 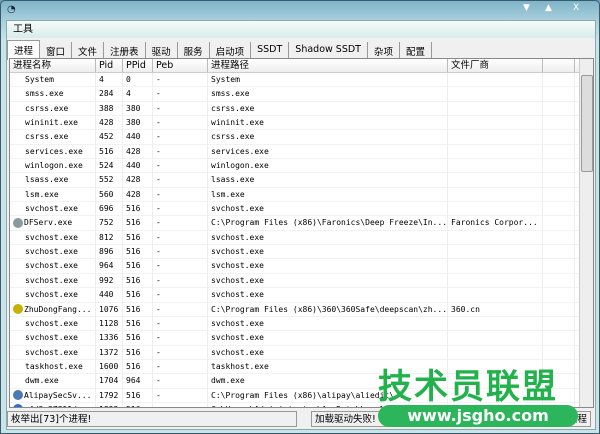 What do you see at coordinates (301, 324) in the screenshot?
I see `table-row: svchost.exe 1128 516 - svchost.exe` at bounding box center [301, 324].